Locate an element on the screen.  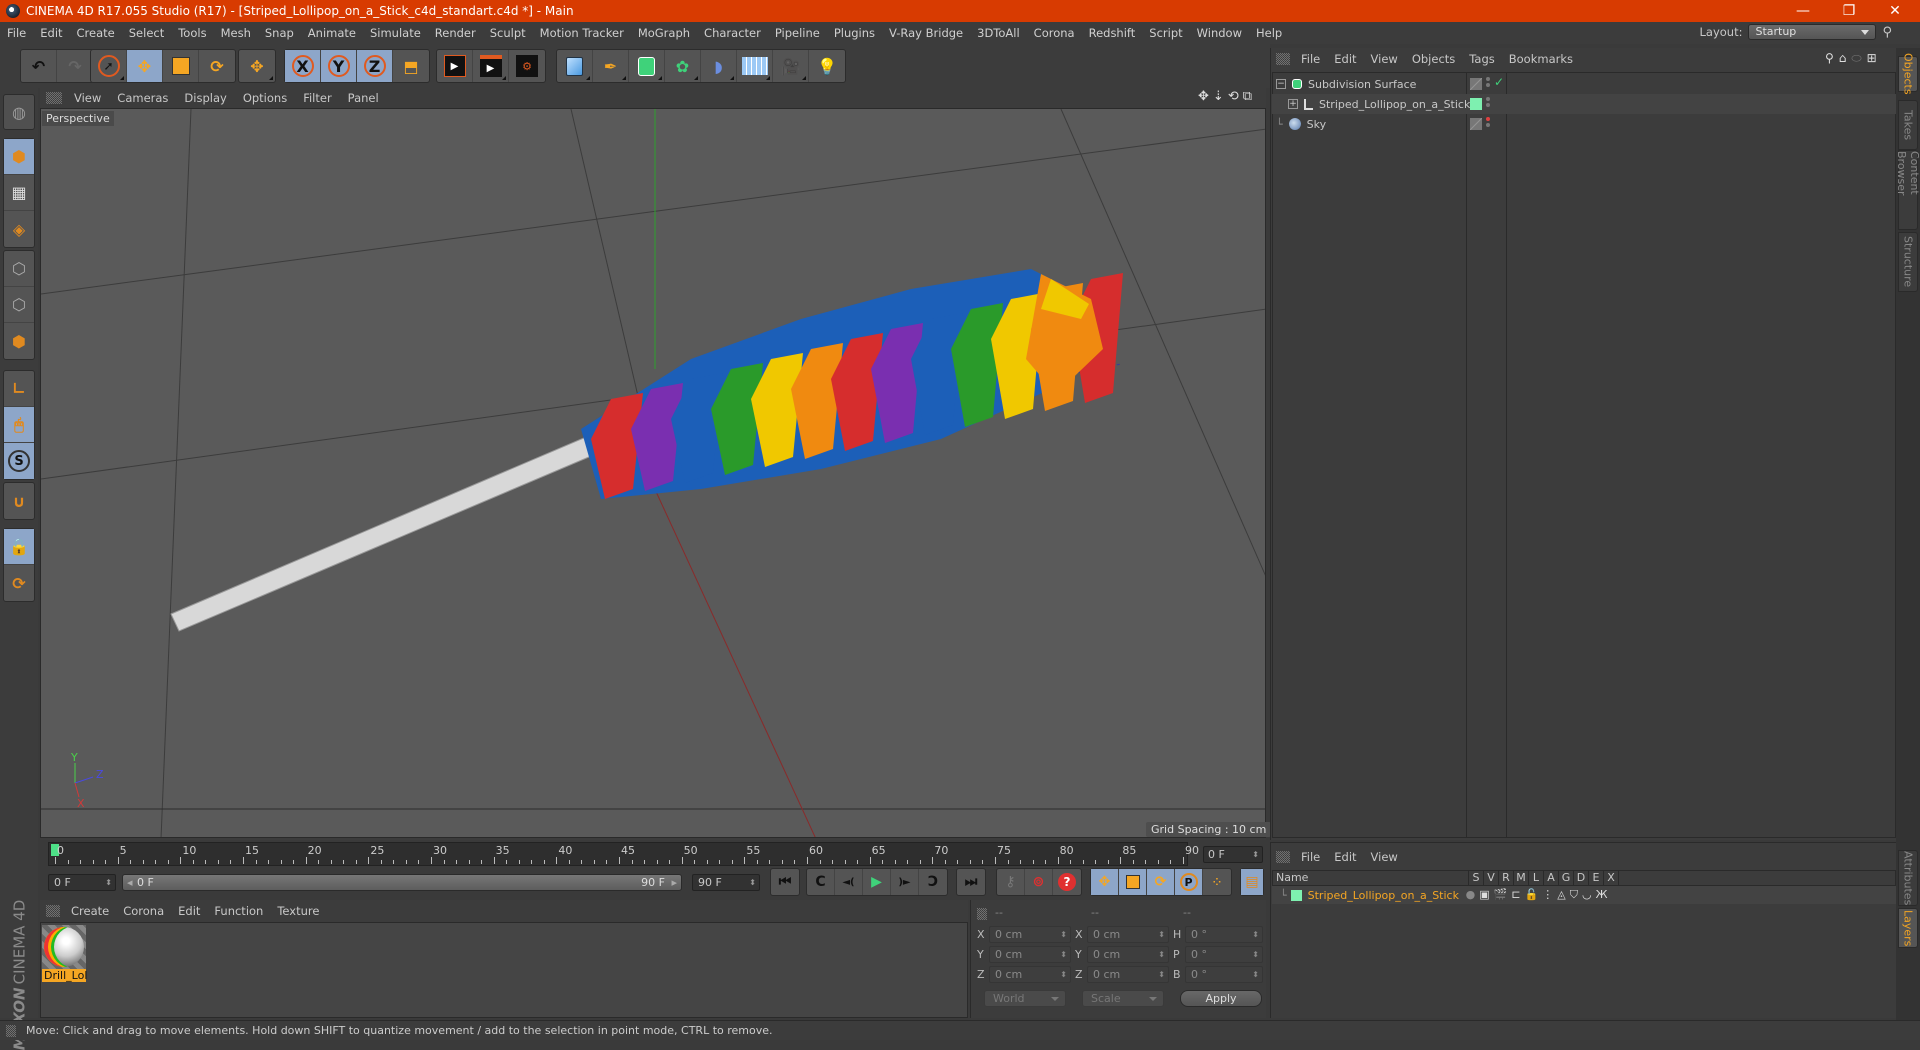
menu-v-ray-bridge: V-Ray Bridge is located at coordinates (926, 33).